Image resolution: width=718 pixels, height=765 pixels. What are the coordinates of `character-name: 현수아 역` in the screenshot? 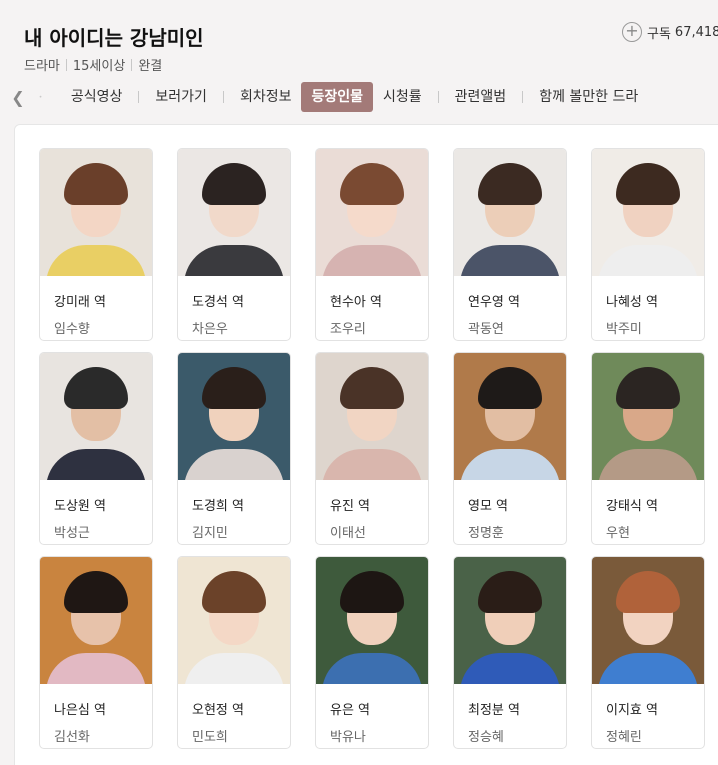 It's located at (372, 293).